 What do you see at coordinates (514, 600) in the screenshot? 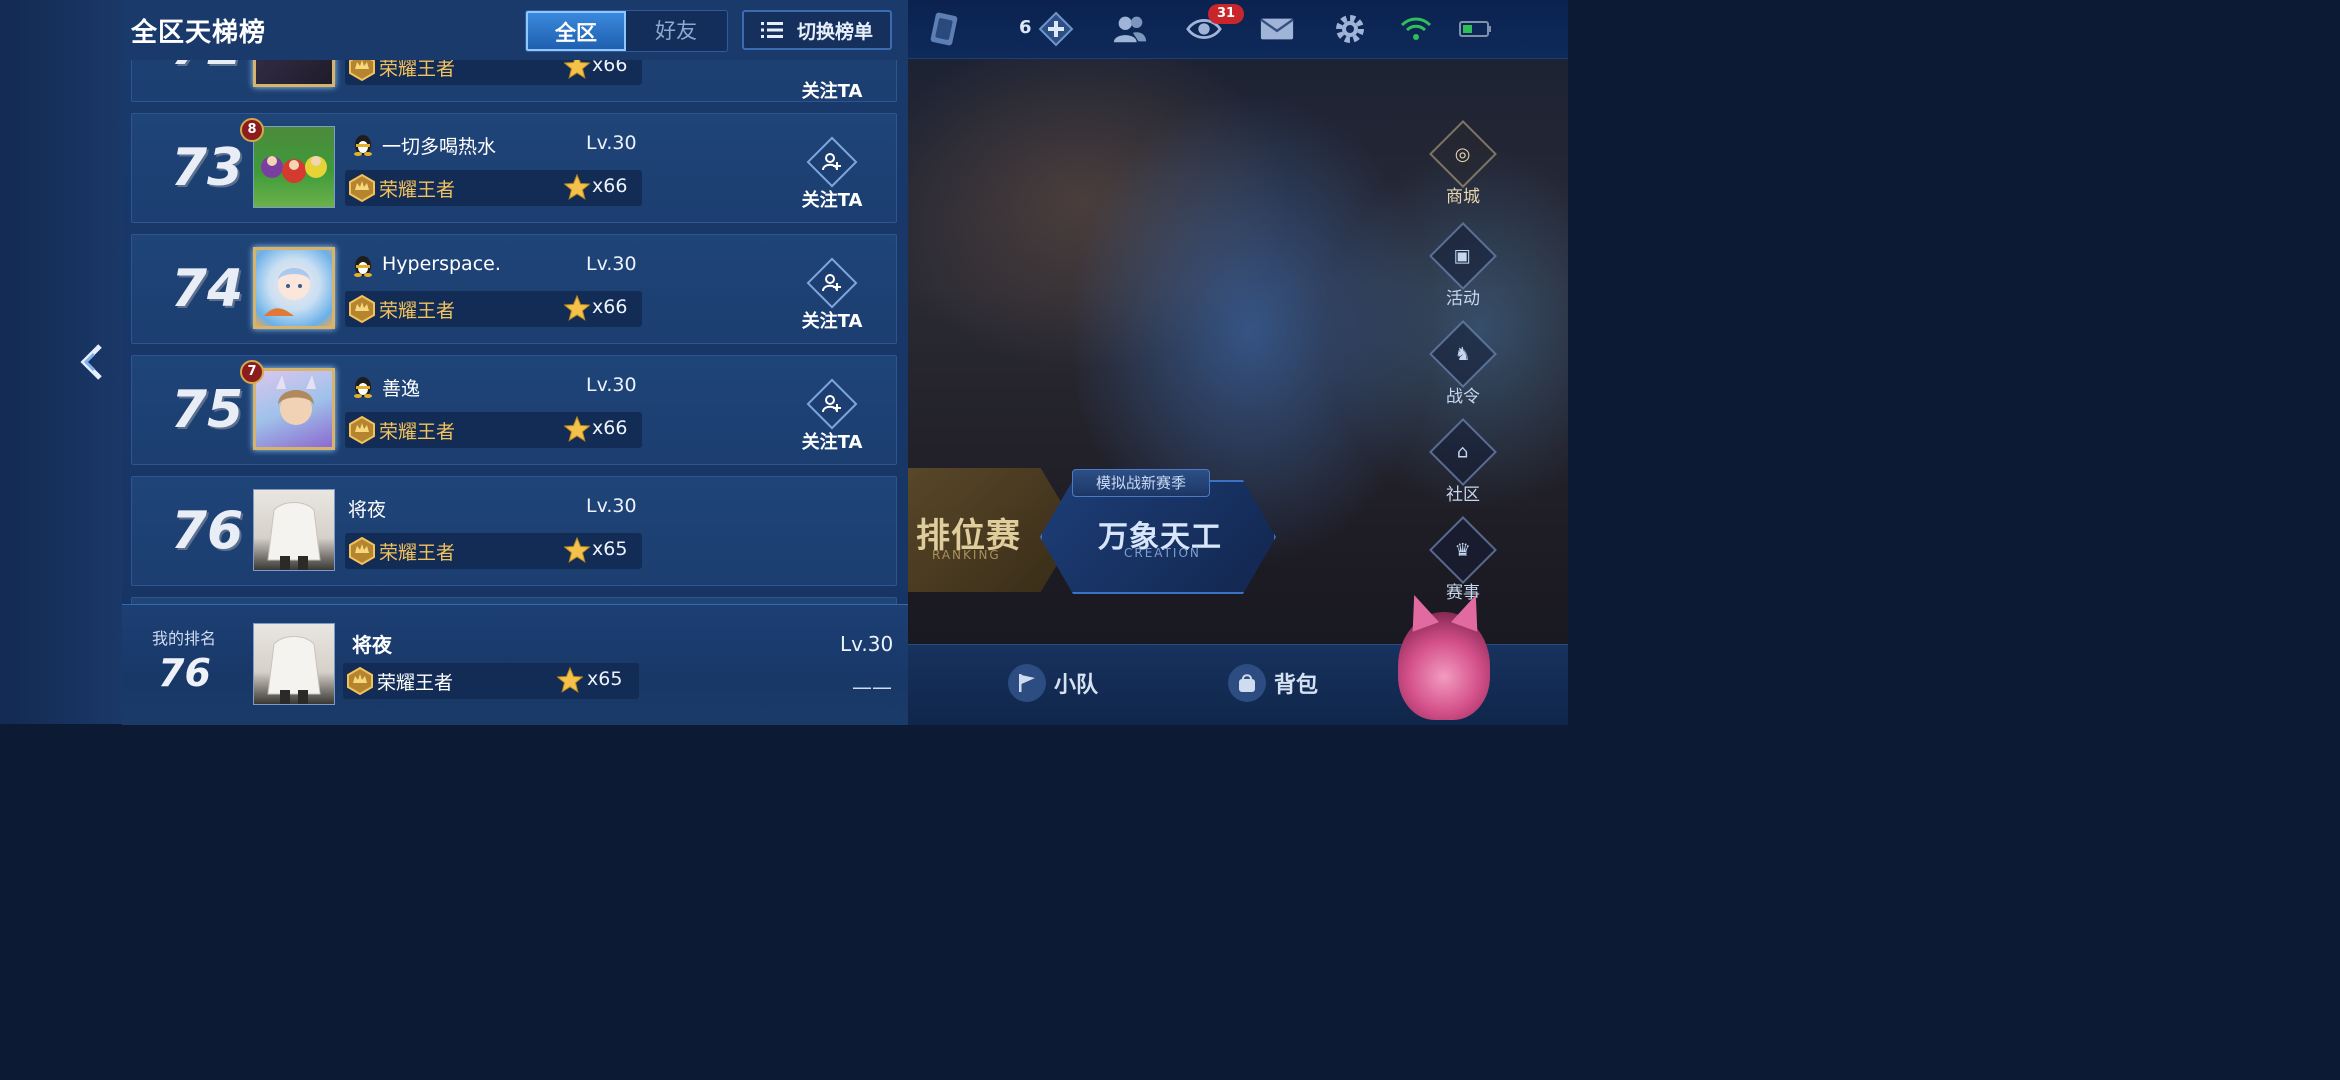
I see `table-row` at bounding box center [514, 600].